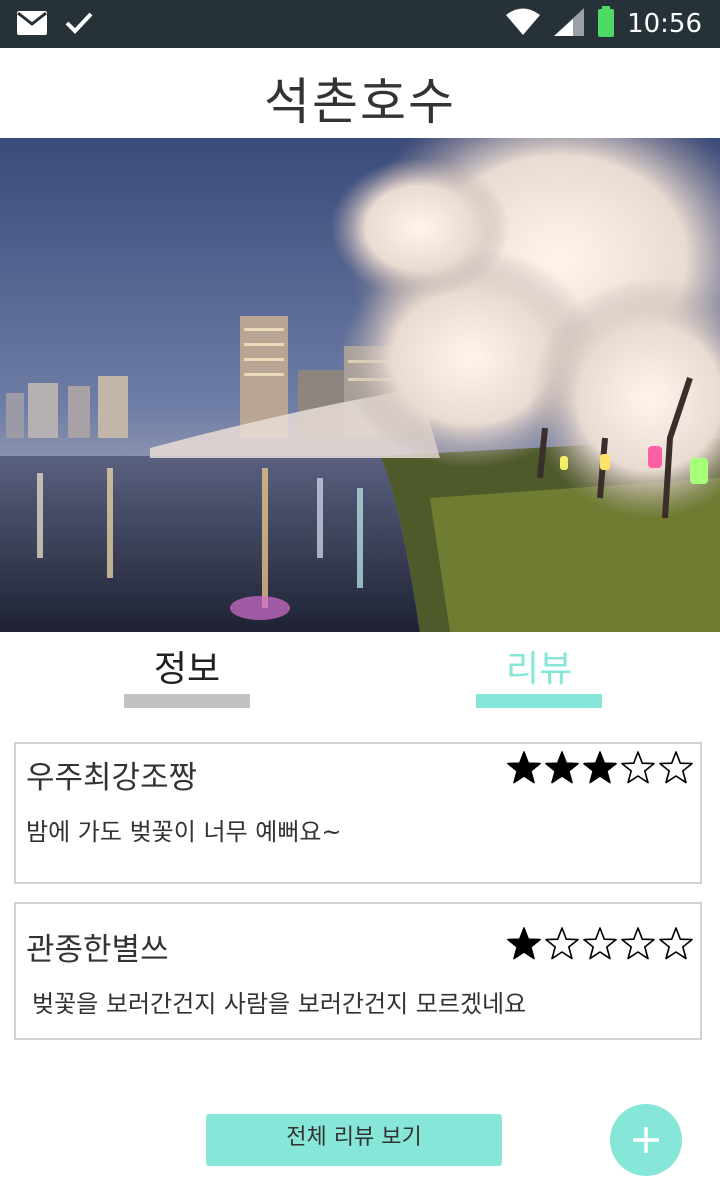  Describe the element at coordinates (354, 1140) in the screenshot. I see `view-all-reviews-button: 전체 리뷰 보기` at that location.